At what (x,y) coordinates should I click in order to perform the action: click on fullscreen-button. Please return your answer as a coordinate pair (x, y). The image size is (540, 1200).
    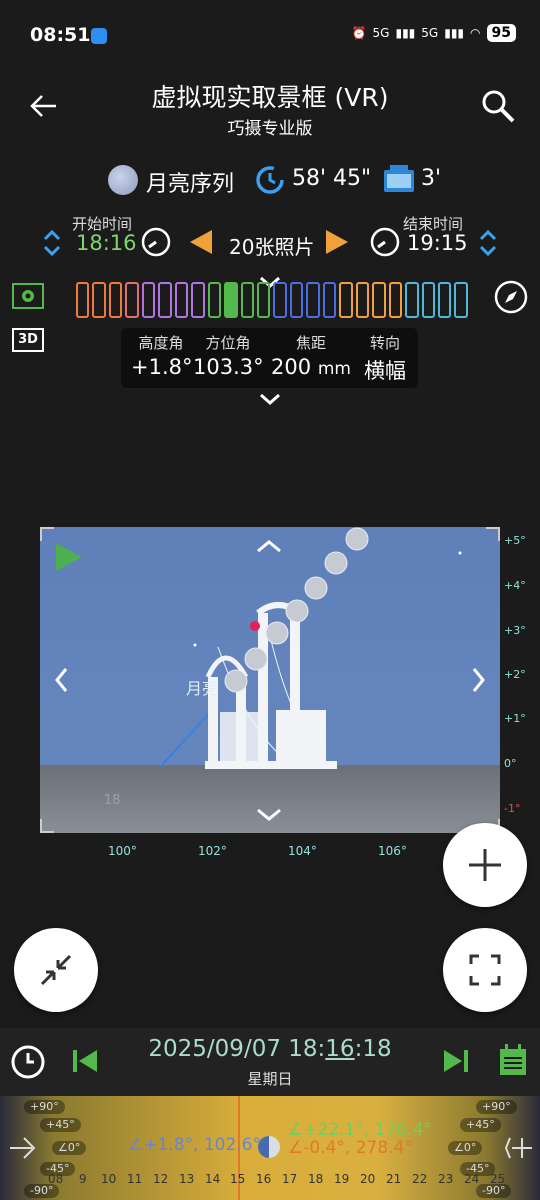
    Looking at the image, I should click on (485, 970).